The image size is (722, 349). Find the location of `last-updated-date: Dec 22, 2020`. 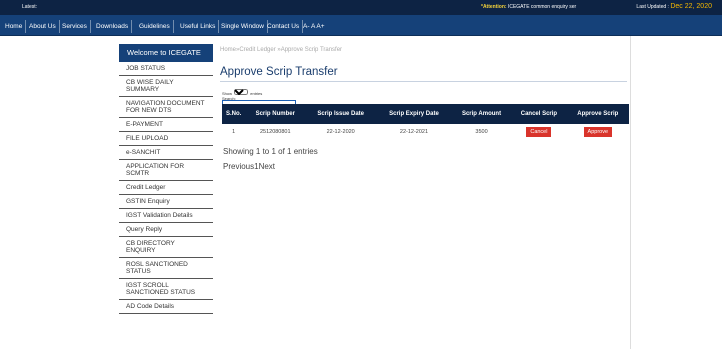

last-updated-date: Dec 22, 2020 is located at coordinates (691, 6).